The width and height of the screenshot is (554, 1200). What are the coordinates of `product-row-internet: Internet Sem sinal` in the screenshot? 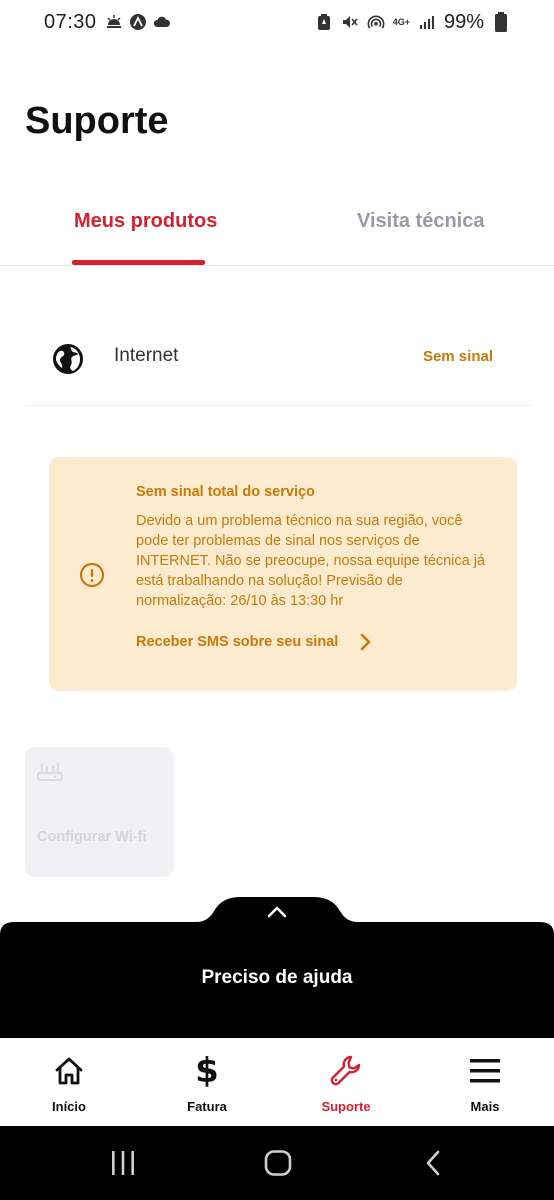 It's located at (277, 363).